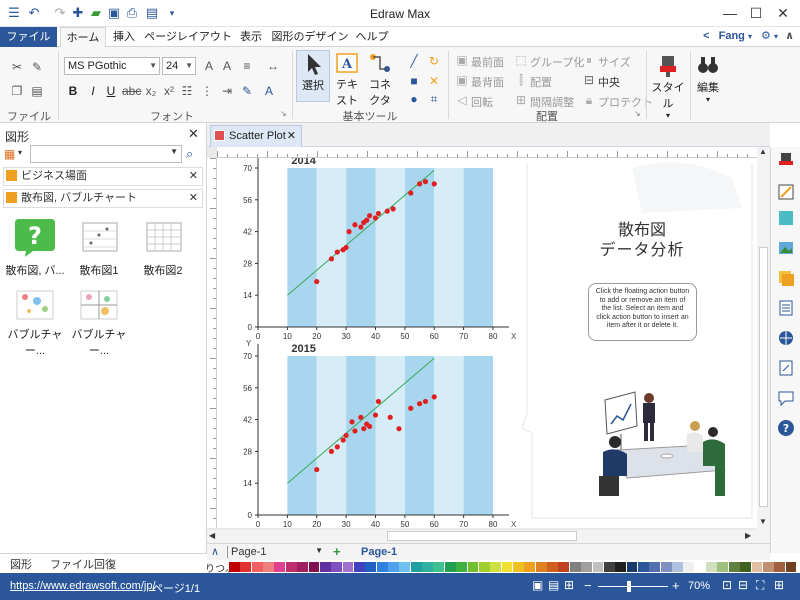 Image resolution: width=800 pixels, height=600 pixels. What do you see at coordinates (273, 66) in the screenshot?
I see `line-spacing-icon: ↔` at bounding box center [273, 66].